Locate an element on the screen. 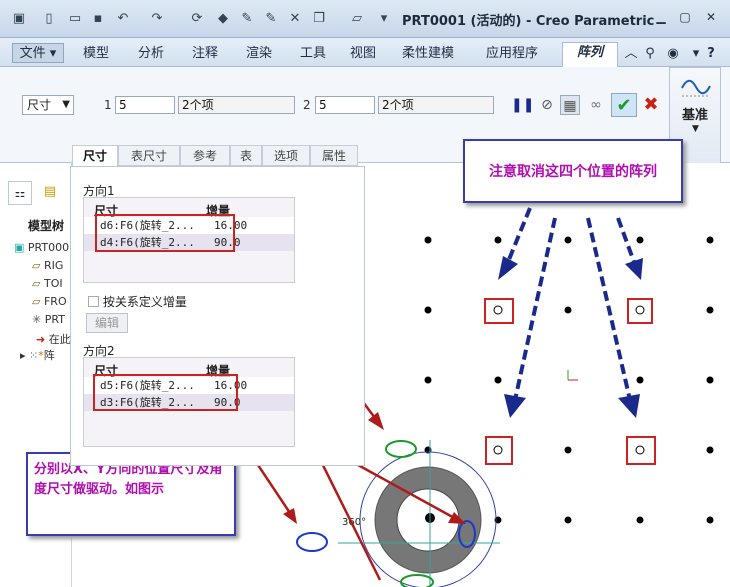  relation-checkbox: 按关系定义增量 is located at coordinates (137, 301).